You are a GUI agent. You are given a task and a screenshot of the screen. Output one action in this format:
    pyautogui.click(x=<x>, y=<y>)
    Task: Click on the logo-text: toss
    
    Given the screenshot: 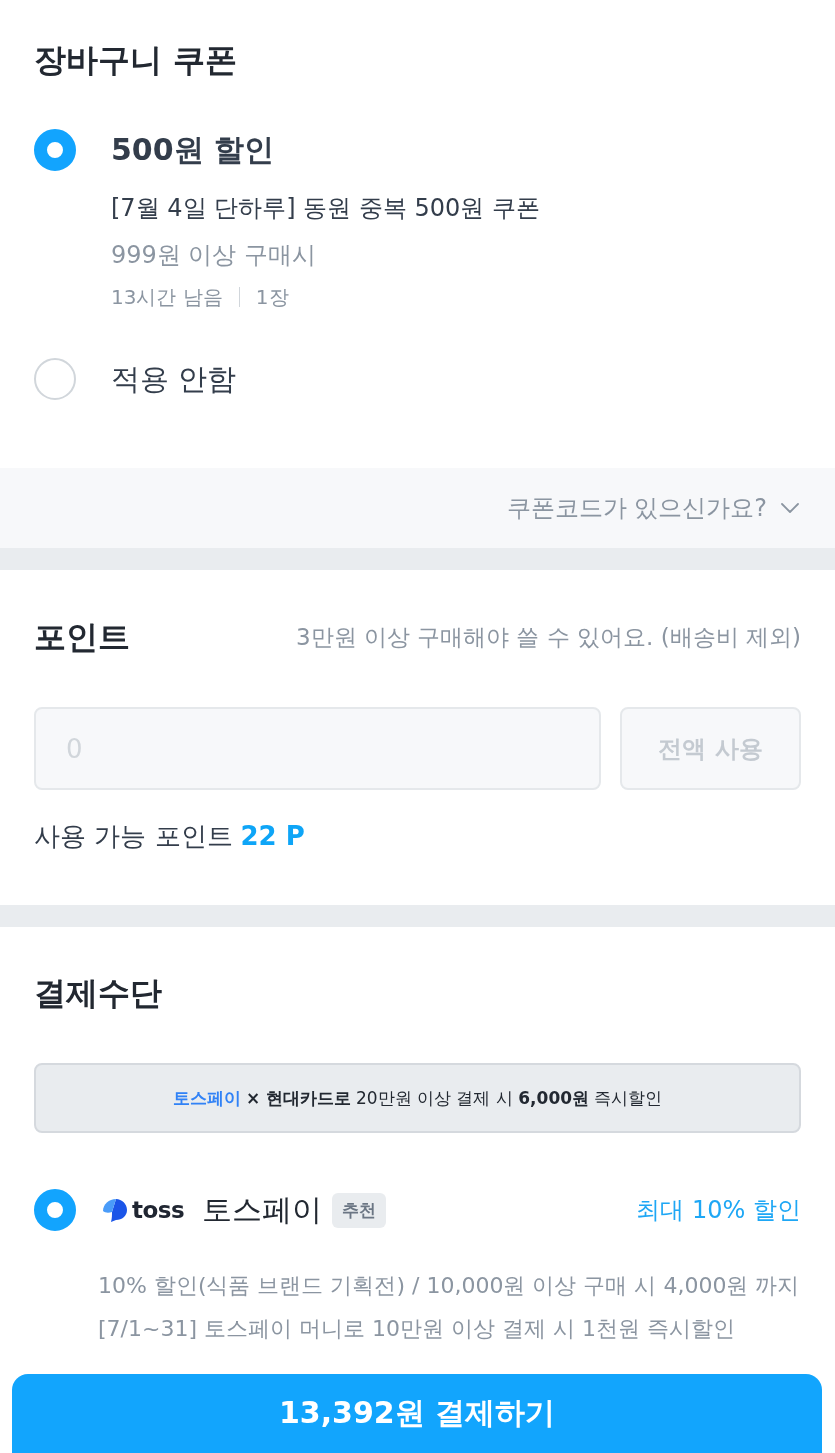 What is the action you would take?
    pyautogui.click(x=158, y=1210)
    